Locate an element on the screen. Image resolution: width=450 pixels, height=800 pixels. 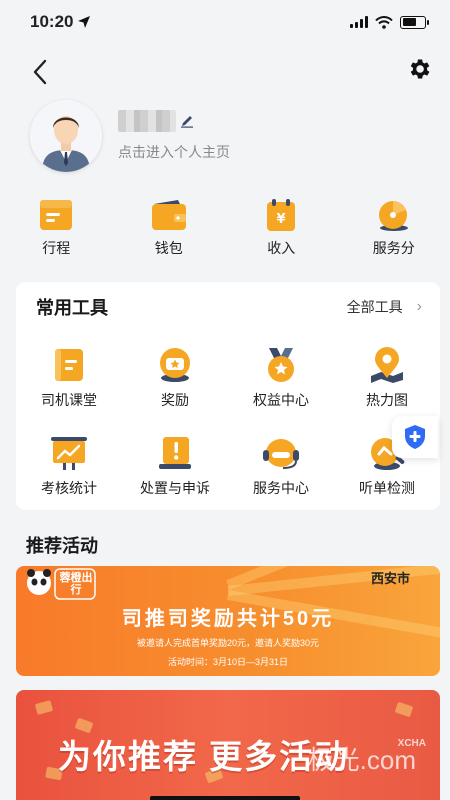
tool-label: 热力图 is located at coordinates (387, 400).